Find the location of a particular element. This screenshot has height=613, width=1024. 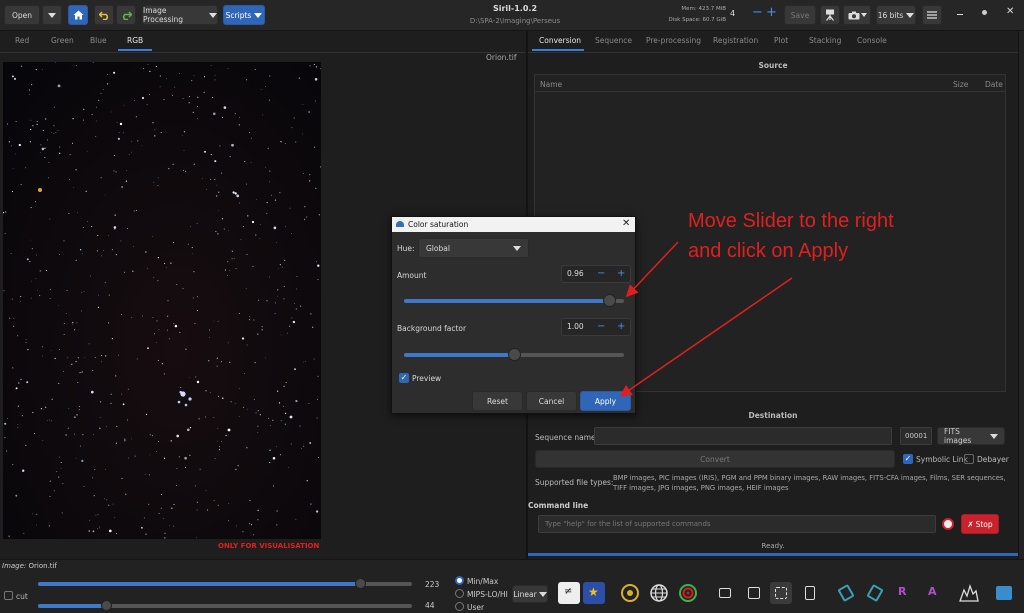

arrow-to-apply is located at coordinates (706, 337).